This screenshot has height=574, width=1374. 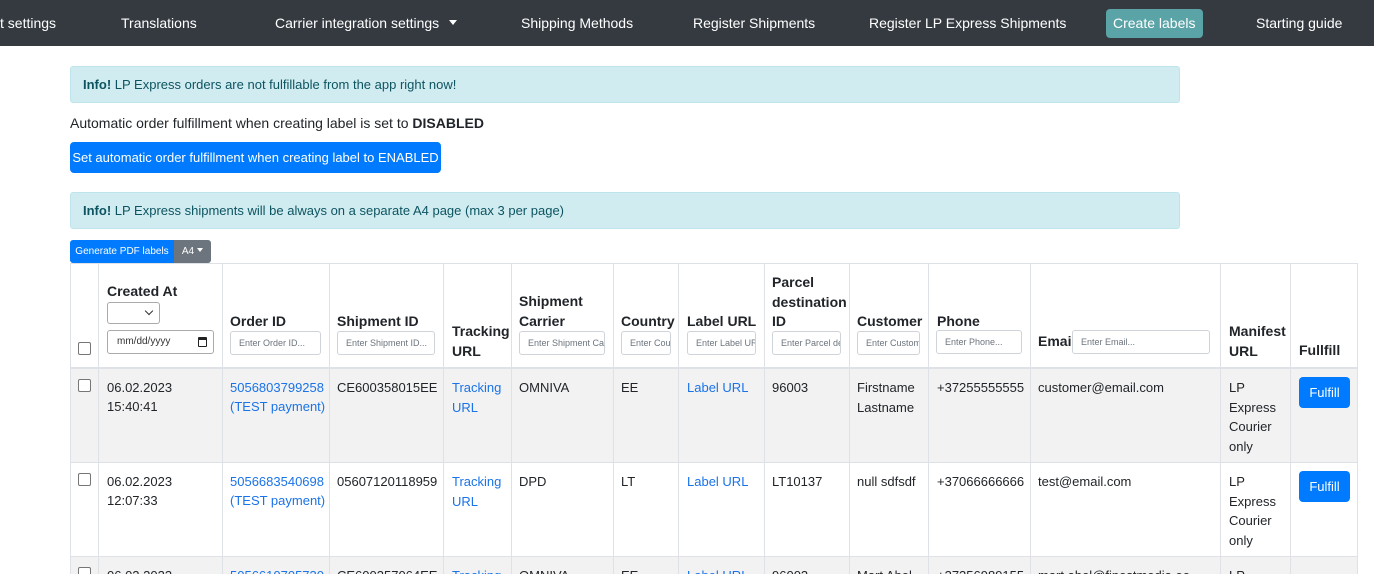 What do you see at coordinates (1057, 341) in the screenshot?
I see `header-email: Email` at bounding box center [1057, 341].